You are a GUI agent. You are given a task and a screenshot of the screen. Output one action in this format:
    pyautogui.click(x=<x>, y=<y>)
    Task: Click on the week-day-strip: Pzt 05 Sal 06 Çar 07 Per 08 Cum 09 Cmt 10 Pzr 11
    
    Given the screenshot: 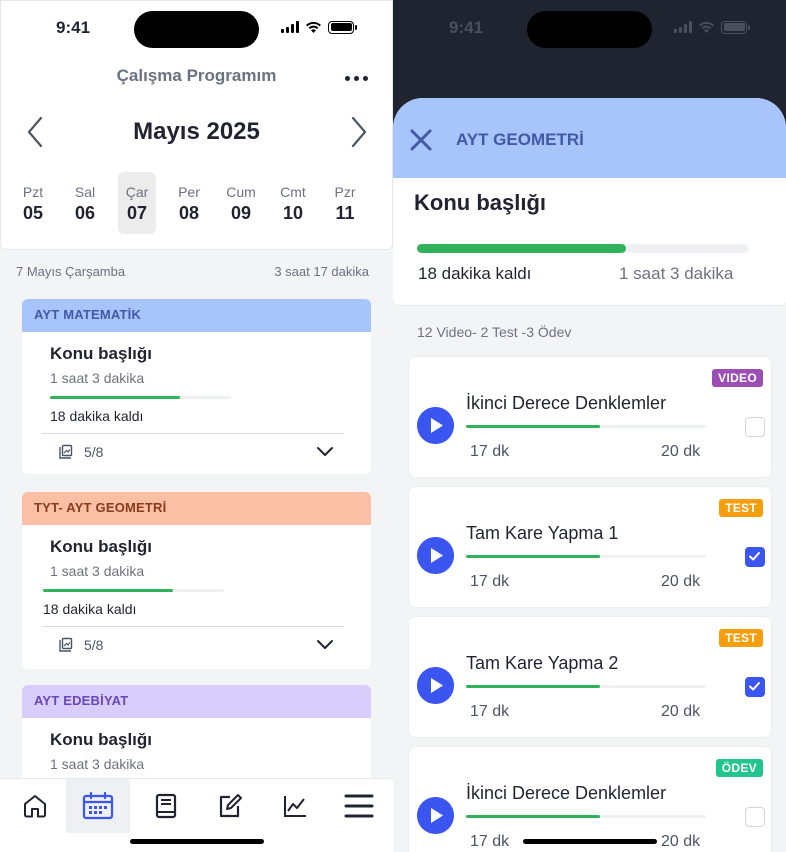 What is the action you would take?
    pyautogui.click(x=189, y=203)
    